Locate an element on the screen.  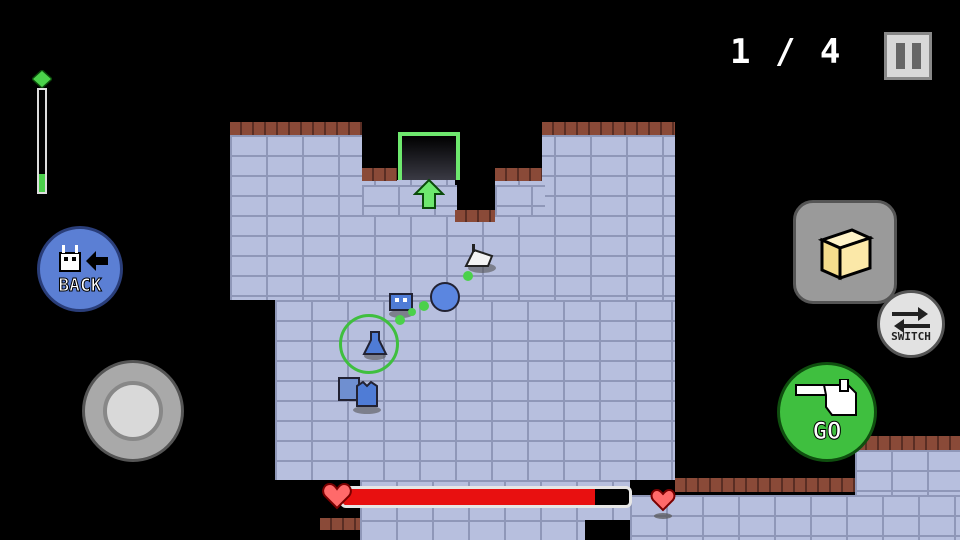
wall-notch-inner is located at coordinates (475, 187).